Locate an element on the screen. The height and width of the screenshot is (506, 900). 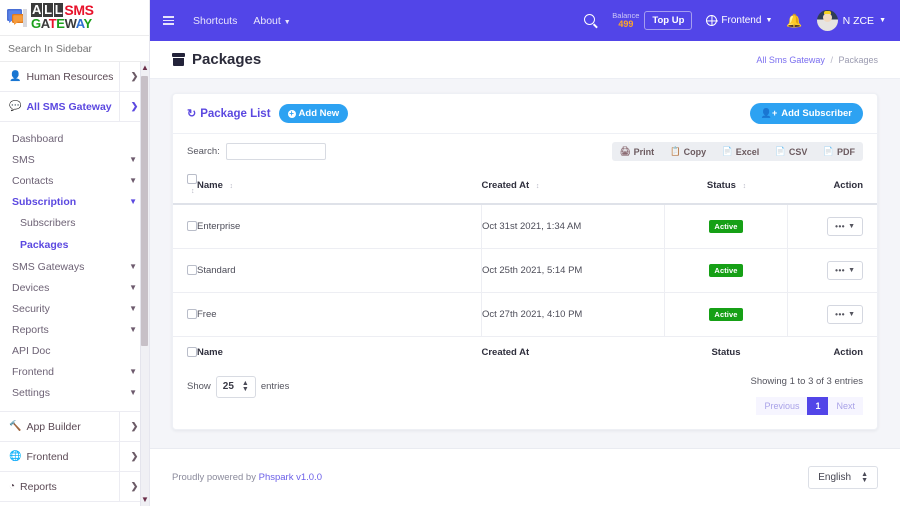
table-row: Free Oct 27th 2021, 4:10 PM Active ••• ▼ is located at coordinates (525, 314).